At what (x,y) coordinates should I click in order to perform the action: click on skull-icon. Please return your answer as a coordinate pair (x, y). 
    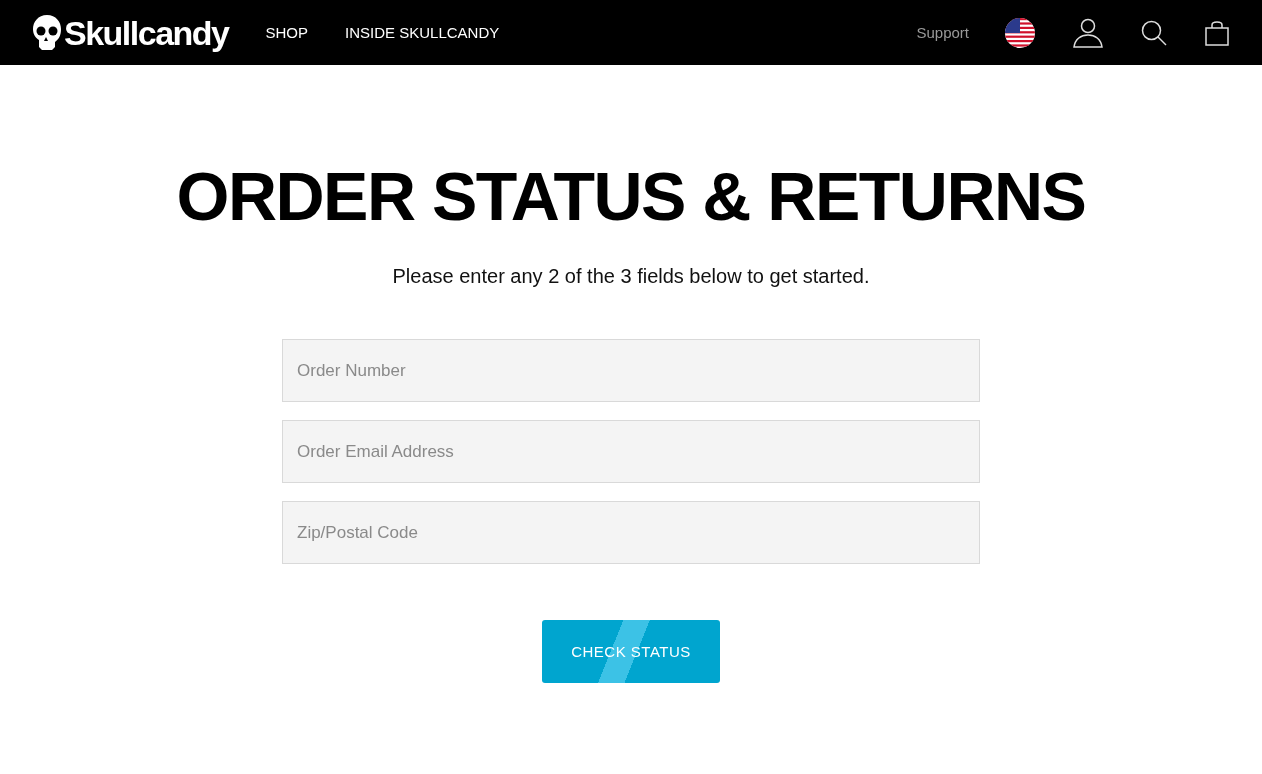
    Looking at the image, I should click on (47, 32).